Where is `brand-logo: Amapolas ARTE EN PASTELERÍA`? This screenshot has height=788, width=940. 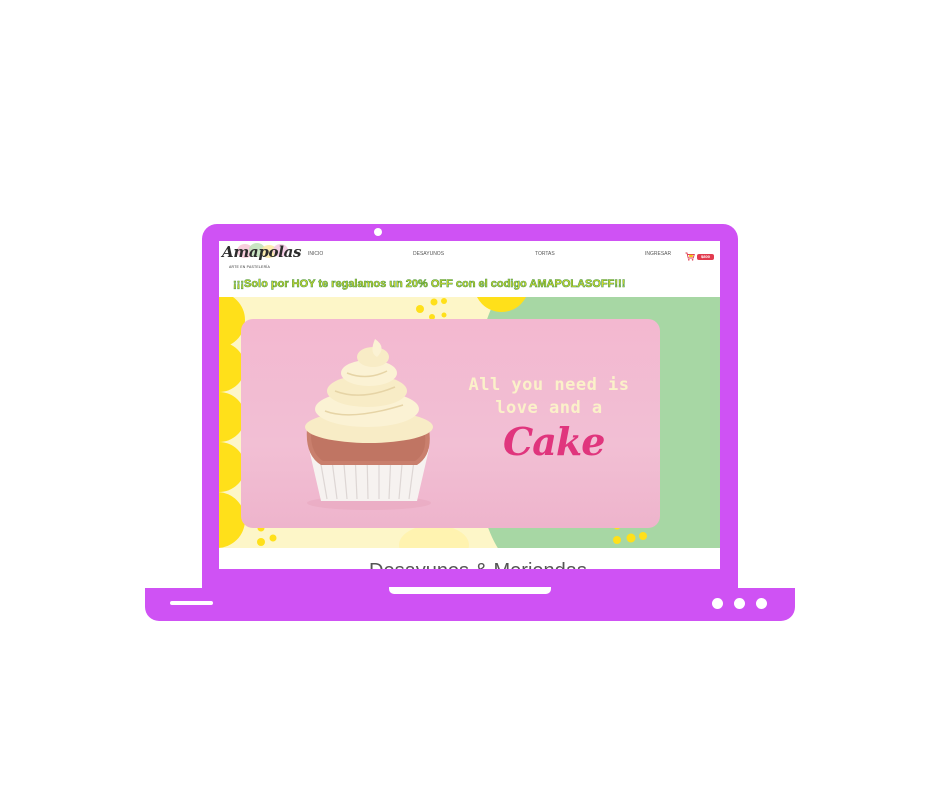
brand-logo: Amapolas ARTE EN PASTELERÍA is located at coordinates (260, 256).